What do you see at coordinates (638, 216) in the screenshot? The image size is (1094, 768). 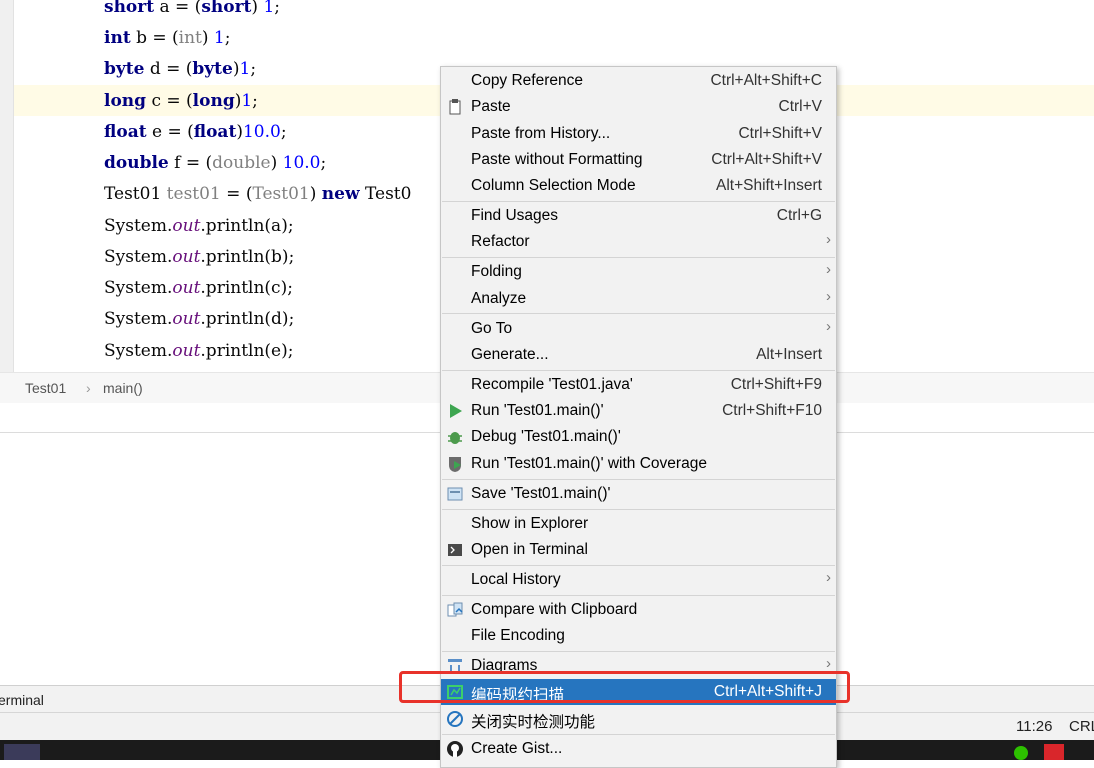 I see `menu-item-find-usages: Find Usages Ctrl+G` at bounding box center [638, 216].